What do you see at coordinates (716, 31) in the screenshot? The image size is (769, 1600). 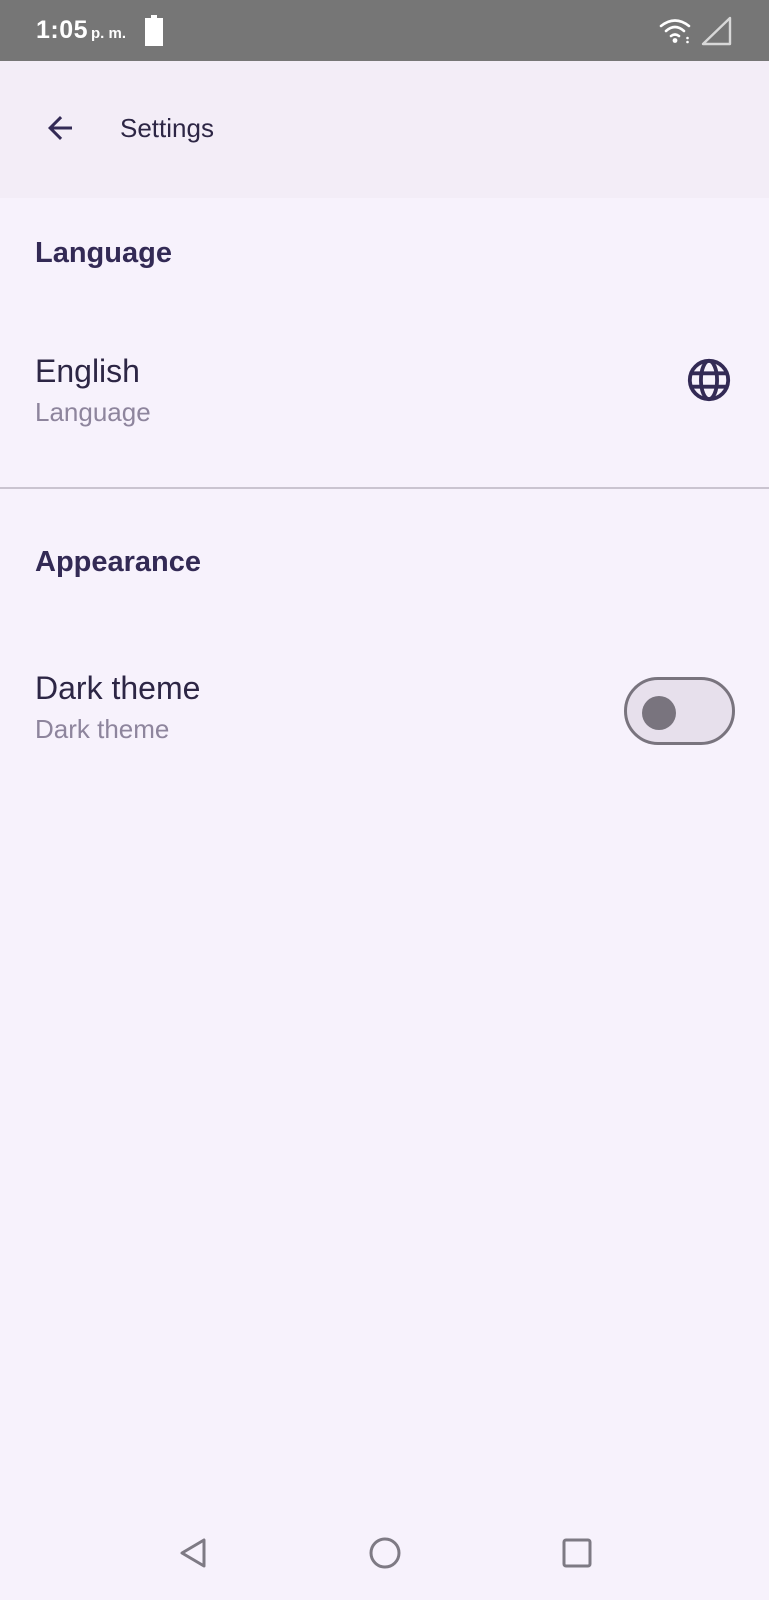 I see `cell-signal-icon` at bounding box center [716, 31].